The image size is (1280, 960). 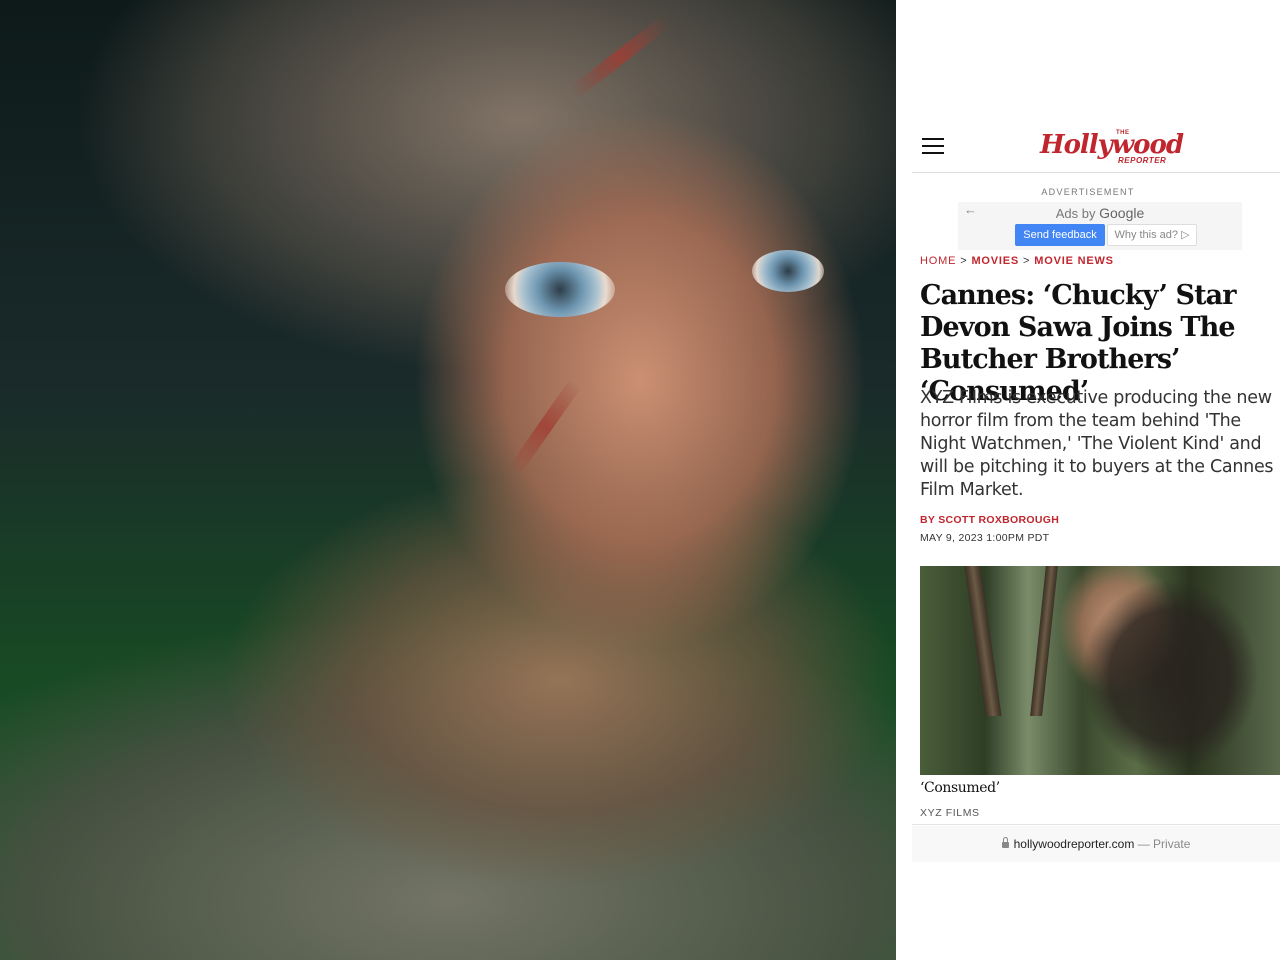 What do you see at coordinates (1074, 261) in the screenshot?
I see `breadcrumb-movie-news-link: MOVIE NEWS` at bounding box center [1074, 261].